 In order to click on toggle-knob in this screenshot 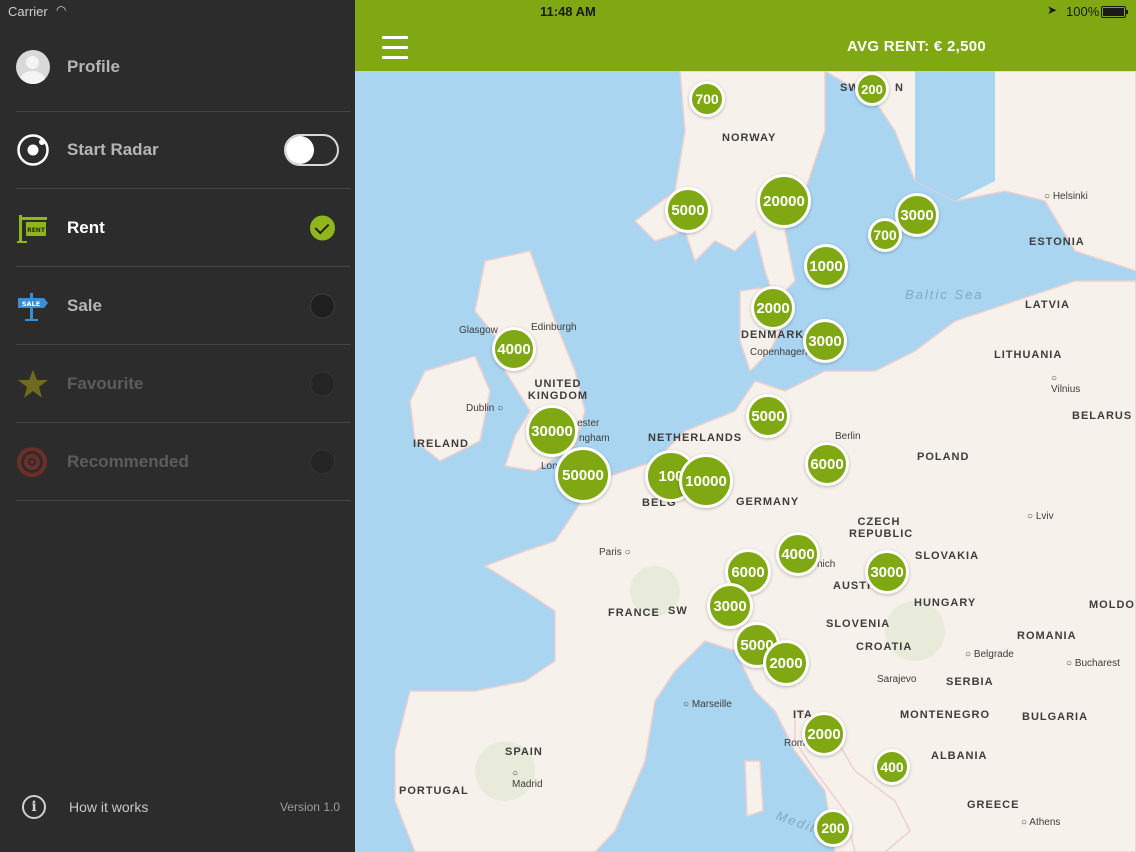, I will do `click(300, 149)`.